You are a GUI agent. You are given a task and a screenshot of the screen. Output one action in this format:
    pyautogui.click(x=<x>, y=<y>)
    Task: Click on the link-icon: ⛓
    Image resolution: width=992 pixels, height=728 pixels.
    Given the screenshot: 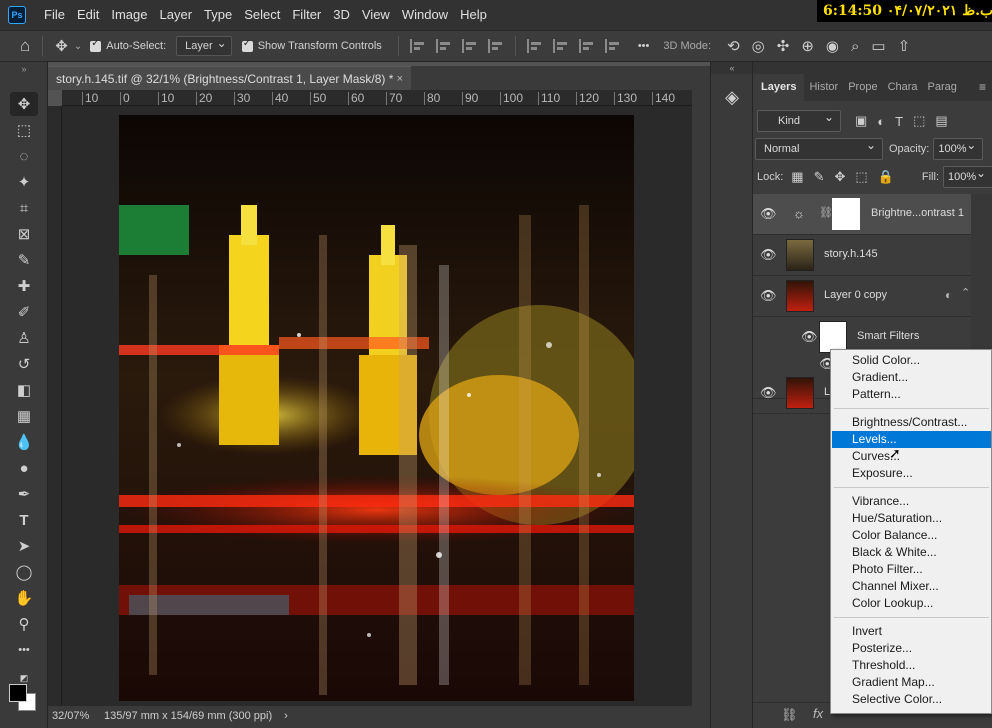 What is the action you would take?
    pyautogui.click(x=826, y=212)
    